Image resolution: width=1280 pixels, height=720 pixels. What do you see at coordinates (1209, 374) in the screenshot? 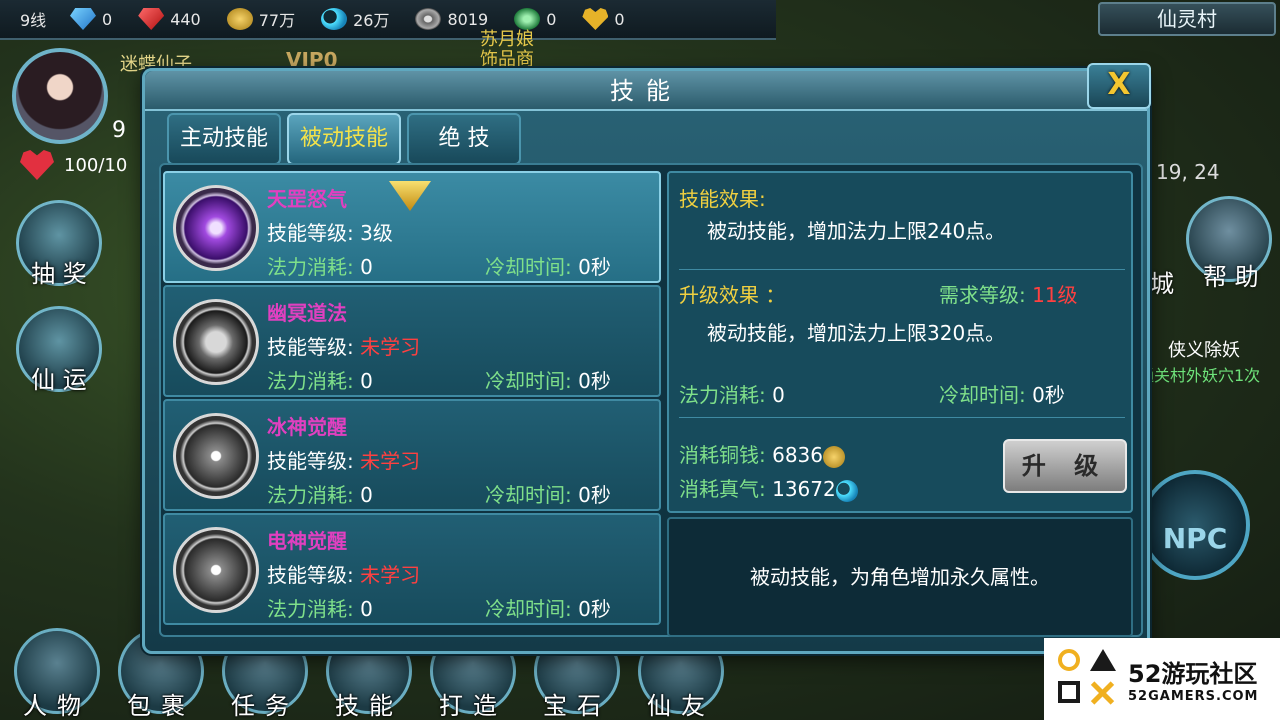
I see `quest-description: 通关村外妖穴1次` at bounding box center [1209, 374].